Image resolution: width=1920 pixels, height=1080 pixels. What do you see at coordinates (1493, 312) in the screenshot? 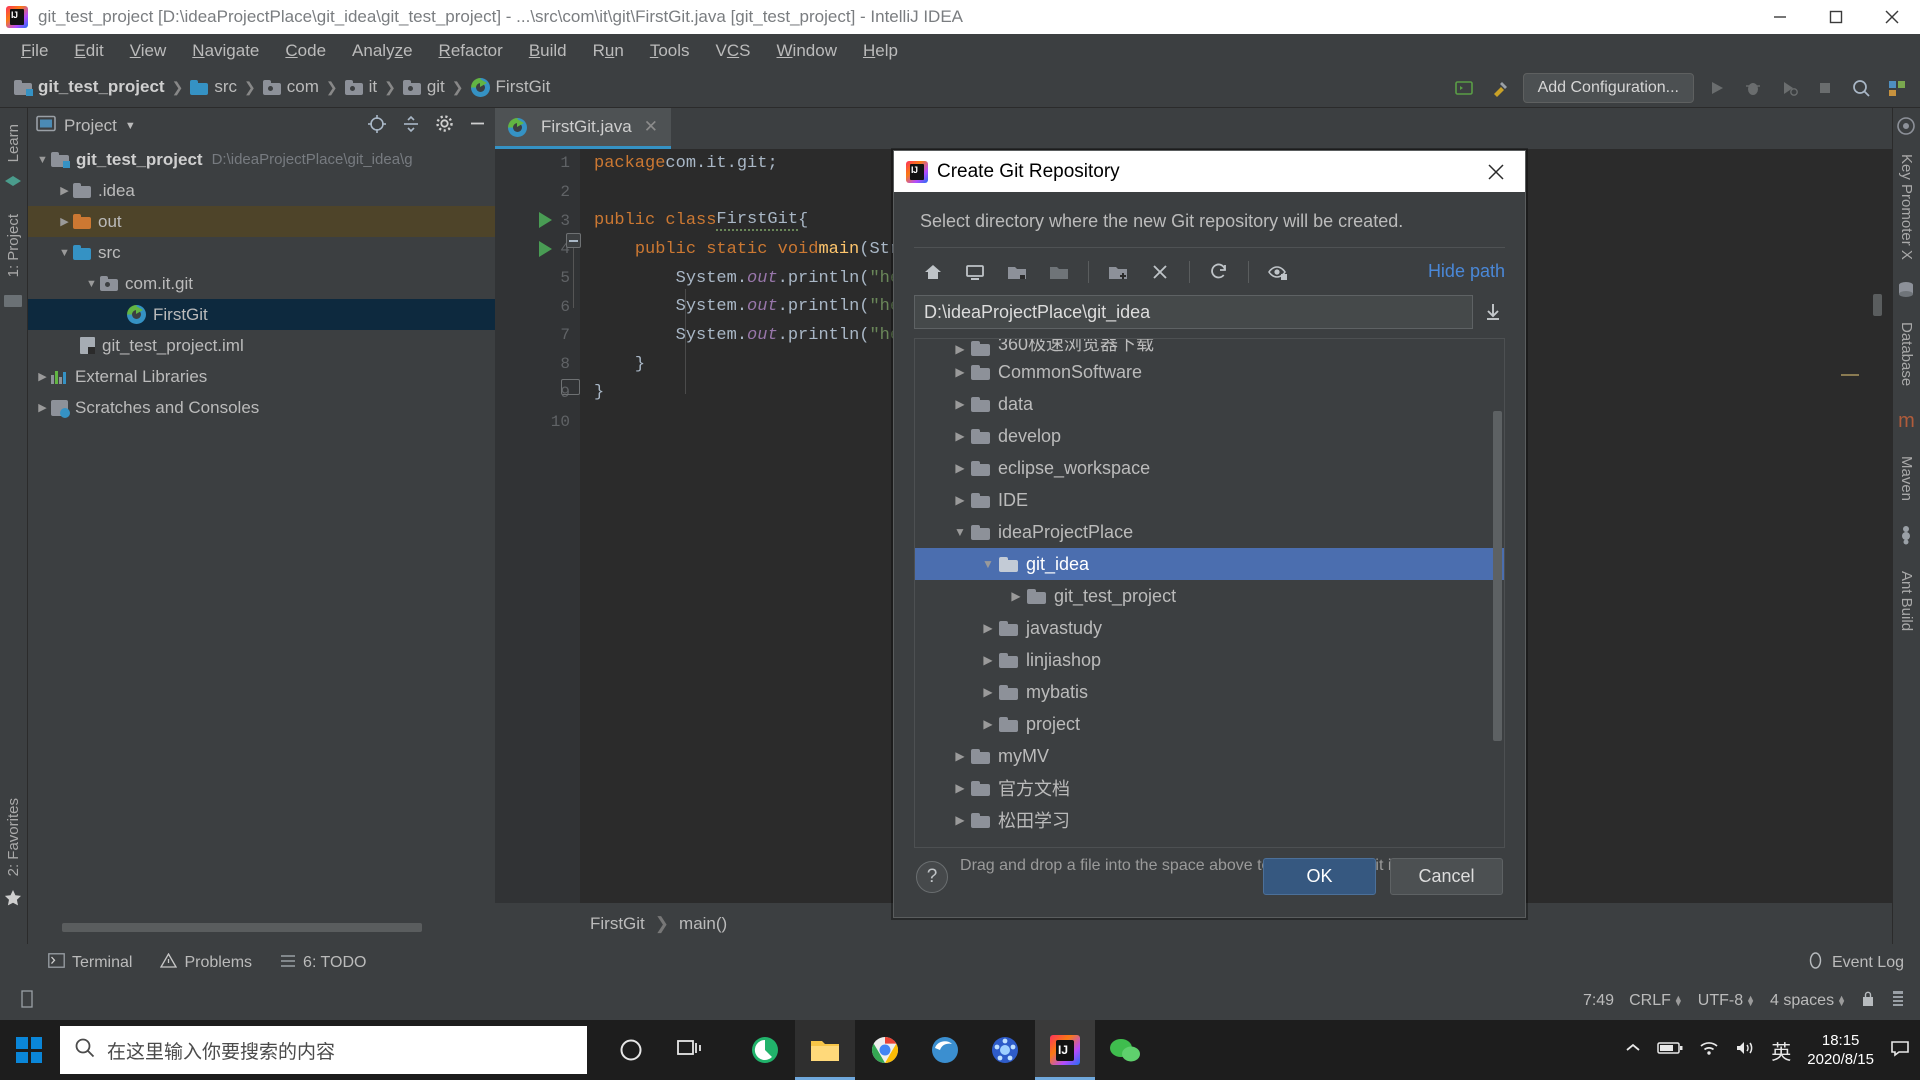
I see `download-icon` at bounding box center [1493, 312].